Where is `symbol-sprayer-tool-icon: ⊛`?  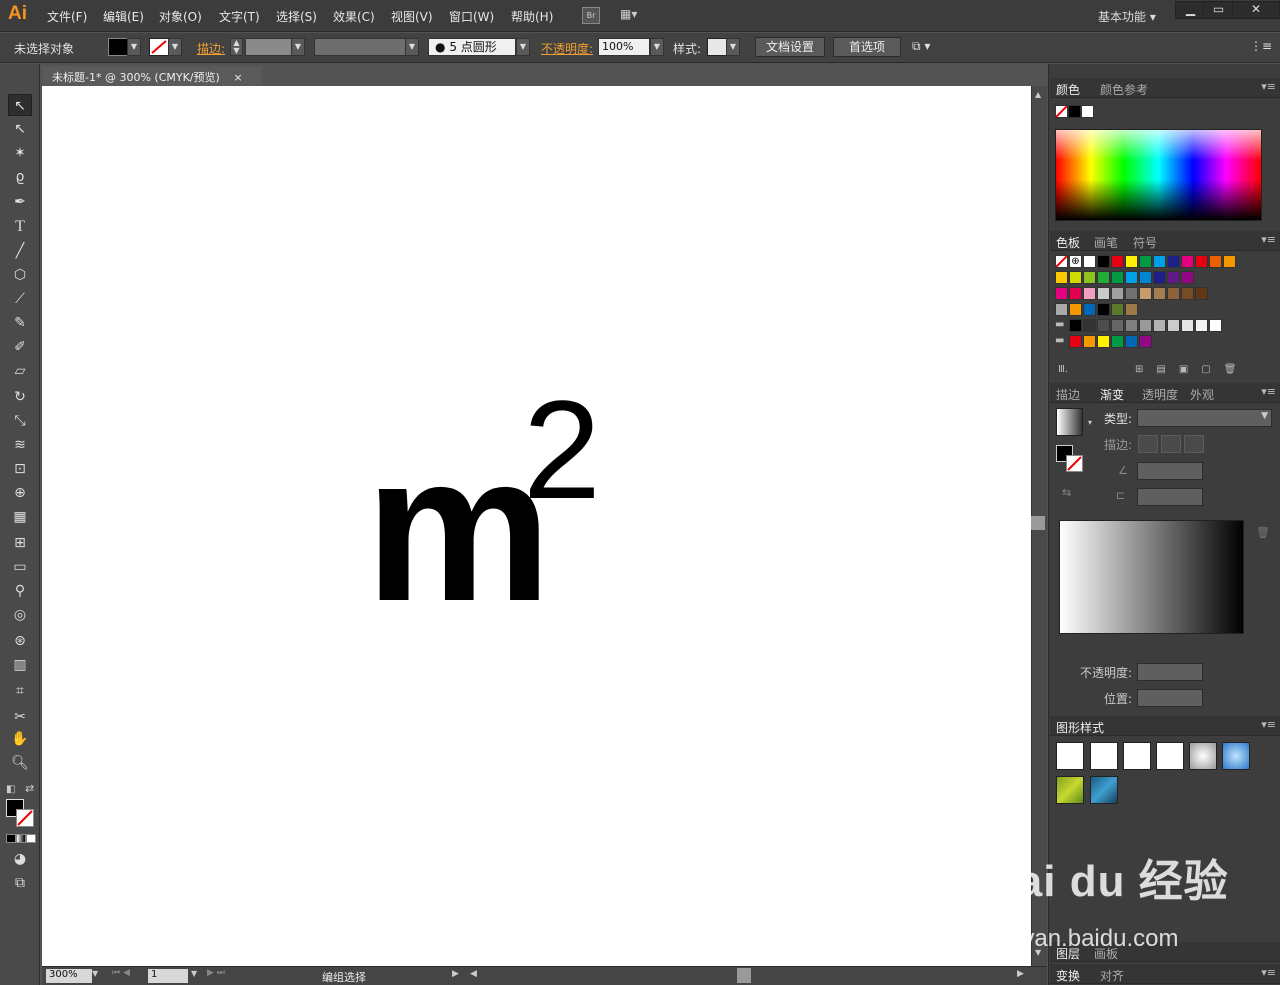 symbol-sprayer-tool-icon: ⊛ is located at coordinates (20, 641).